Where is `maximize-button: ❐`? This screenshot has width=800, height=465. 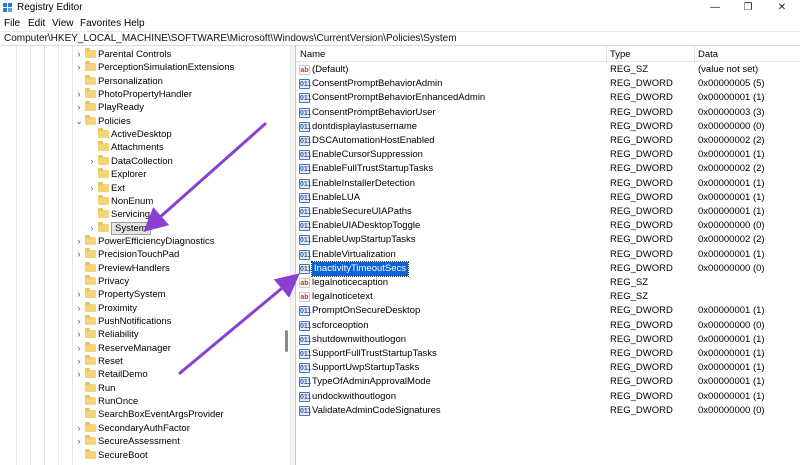
maximize-button: ❐ is located at coordinates (748, 8).